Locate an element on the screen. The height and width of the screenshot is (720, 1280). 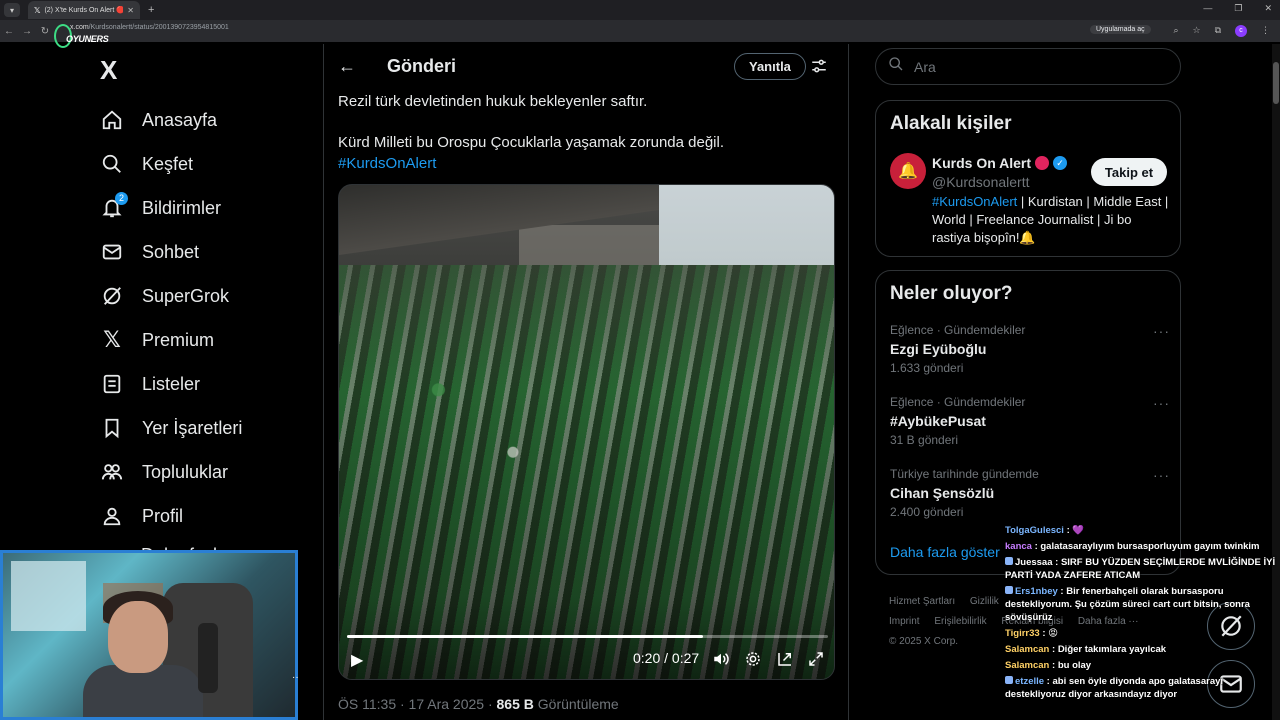
sidebar-item-communities: Topluluklar is located at coordinates (171, 472).